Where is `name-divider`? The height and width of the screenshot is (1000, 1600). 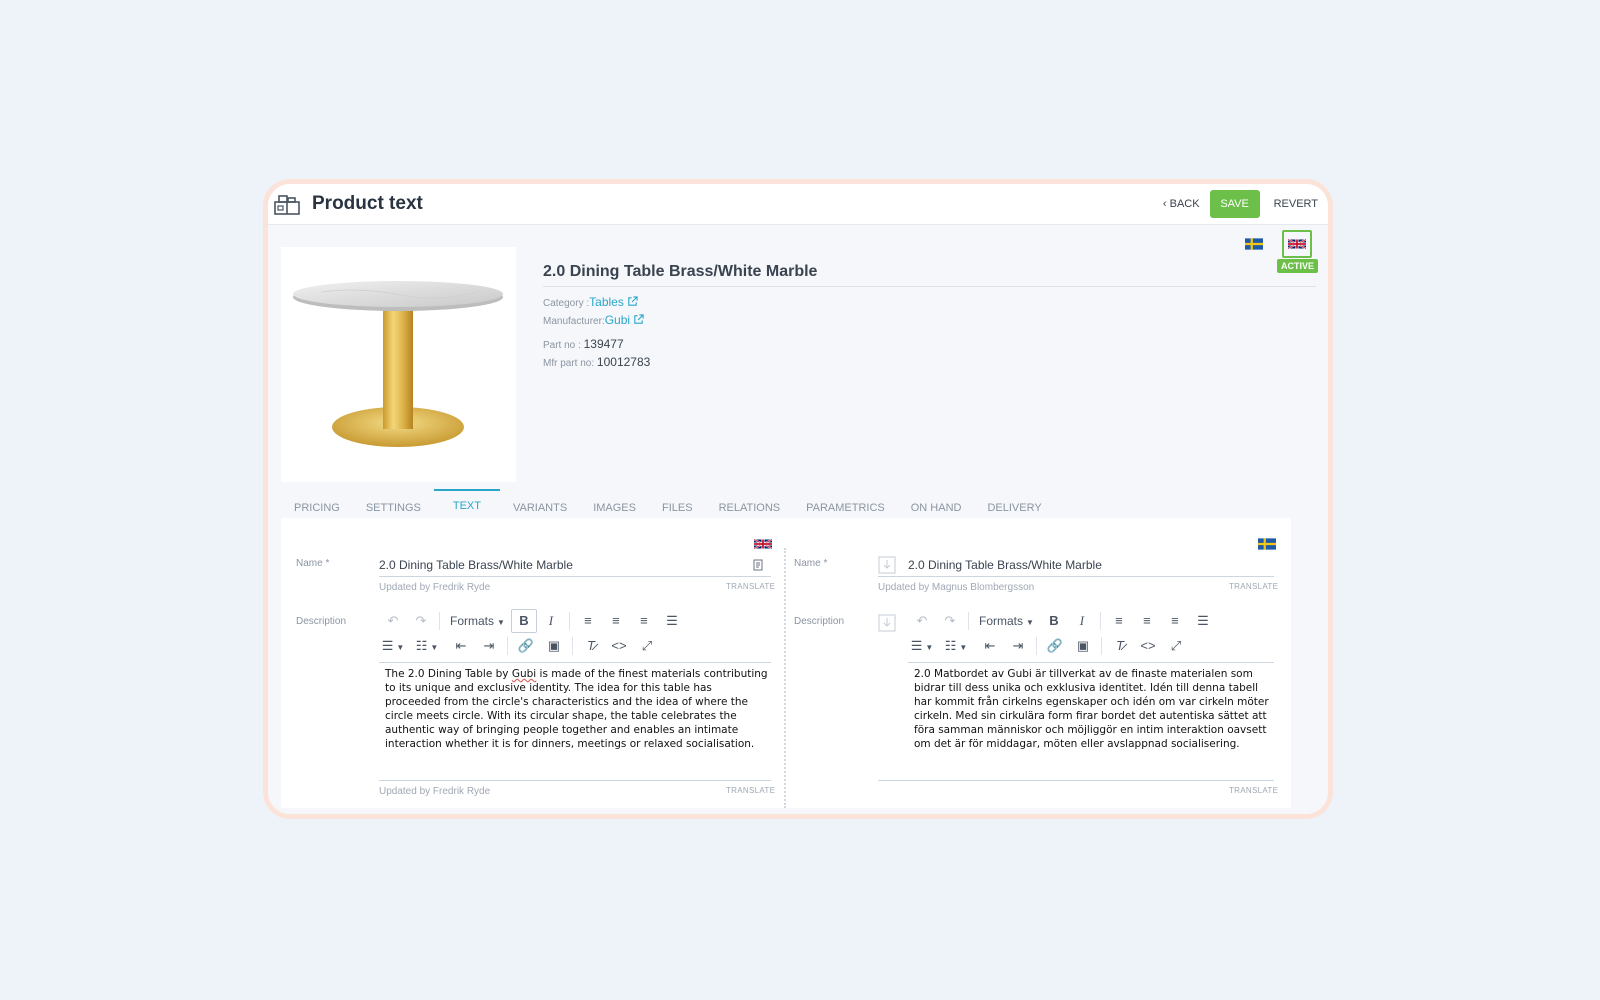 name-divider is located at coordinates (929, 286).